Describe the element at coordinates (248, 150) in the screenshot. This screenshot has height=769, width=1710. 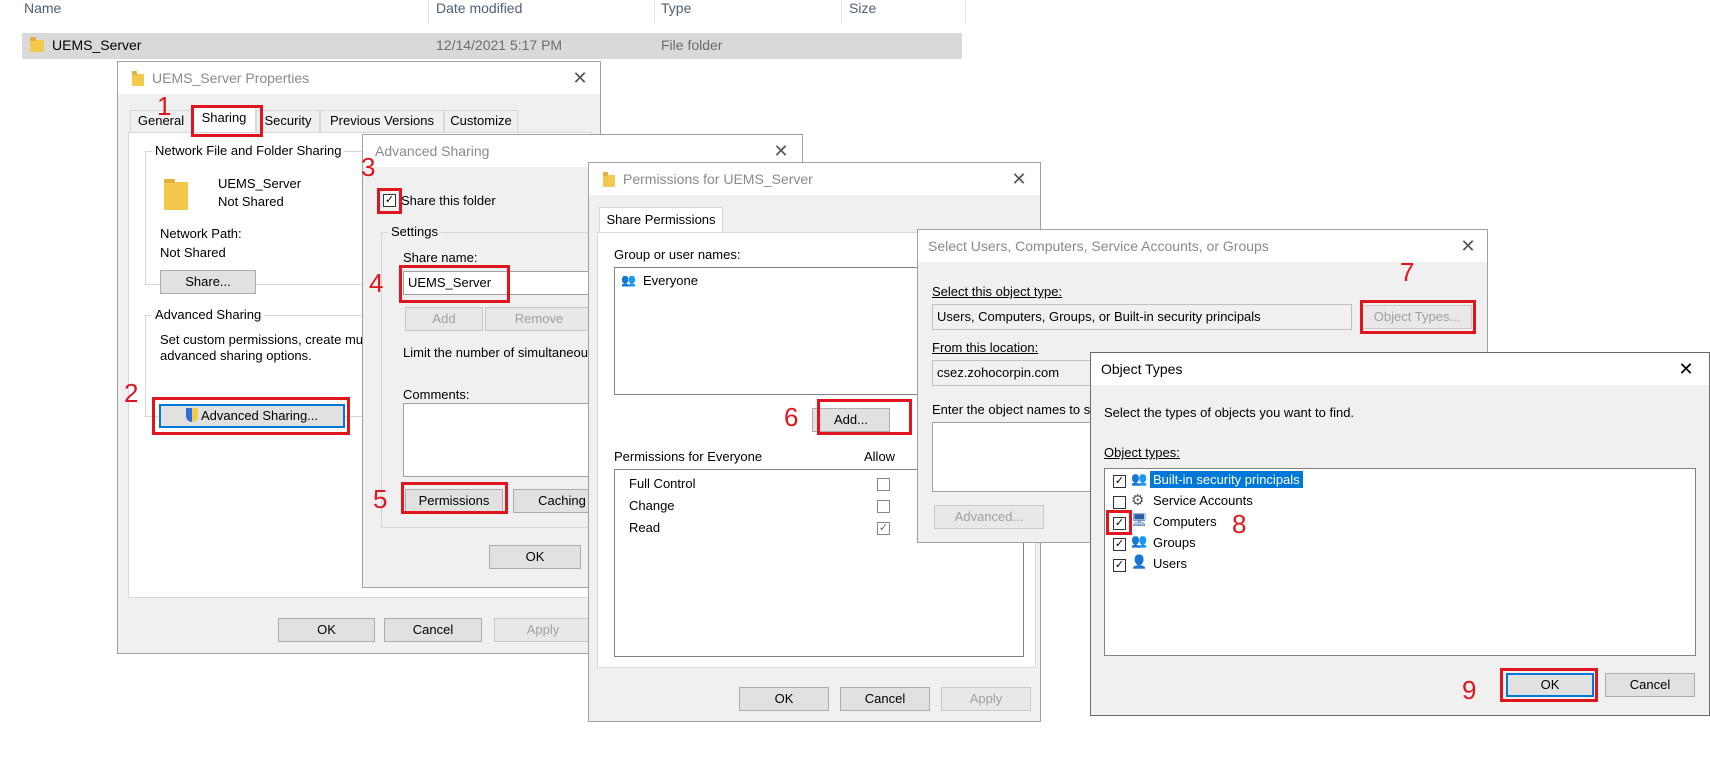
I see `network-sharing-group-title: Network File and Folder Sharing` at that location.